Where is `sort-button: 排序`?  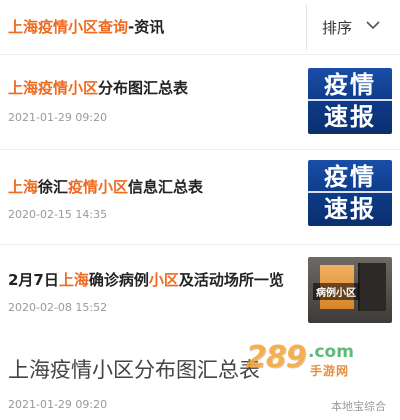
sort-button: 排序 is located at coordinates (337, 27).